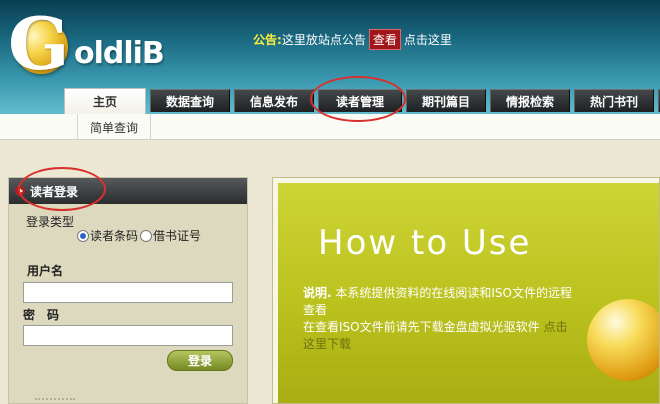 This screenshot has height=404, width=660. Describe the element at coordinates (428, 39) in the screenshot. I see `announcement-link: 点击这里` at that location.